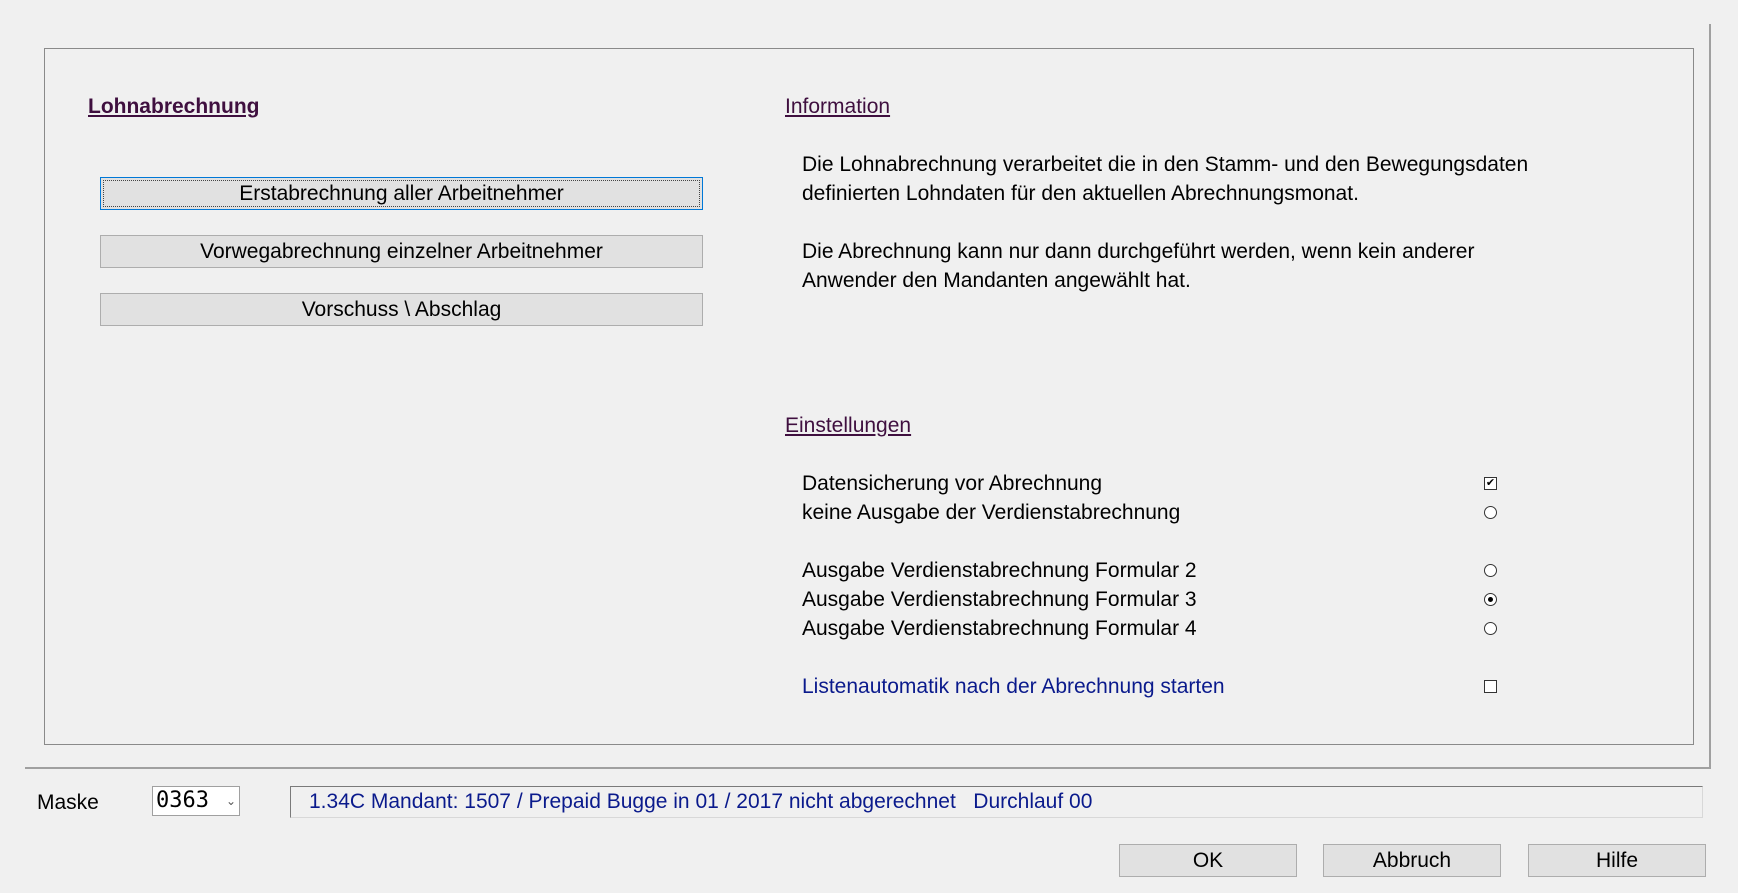 The image size is (1738, 893). I want to click on formular-2-label: Ausgabe Verdienstabrechnung Formular 2, so click(999, 570).